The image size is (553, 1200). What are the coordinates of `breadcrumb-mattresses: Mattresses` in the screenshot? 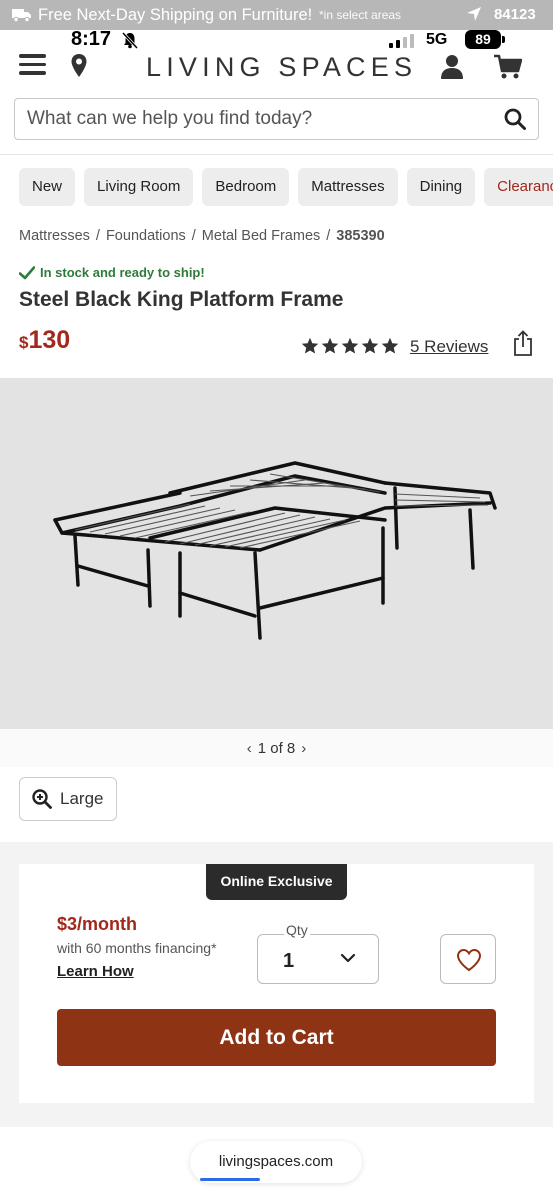 It's located at (54, 236).